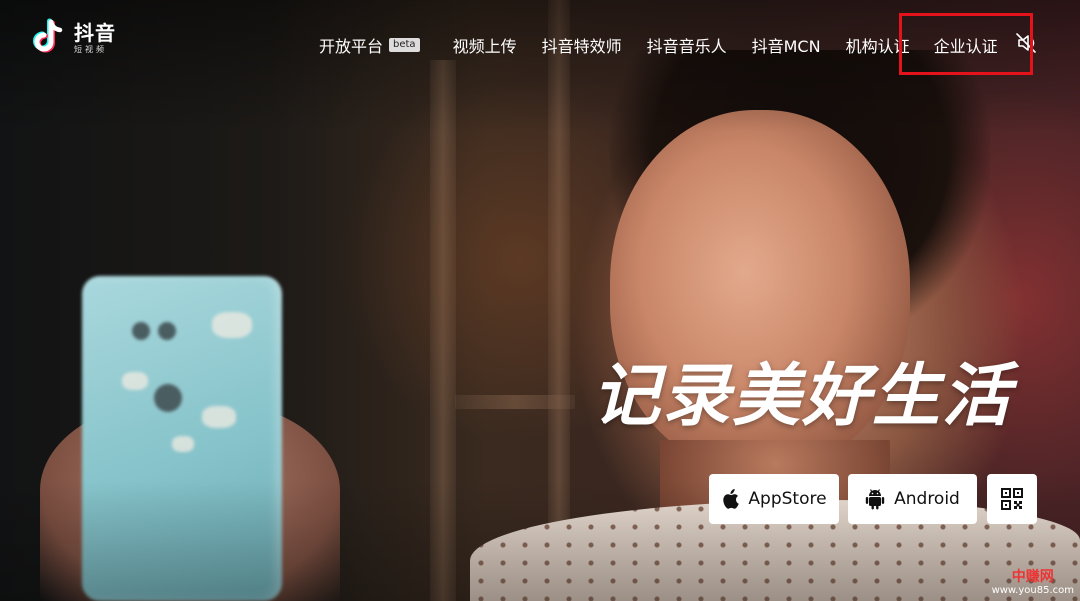 This screenshot has height=601, width=1080. I want to click on douyin-logo: 抖音 短视频, so click(72, 38).